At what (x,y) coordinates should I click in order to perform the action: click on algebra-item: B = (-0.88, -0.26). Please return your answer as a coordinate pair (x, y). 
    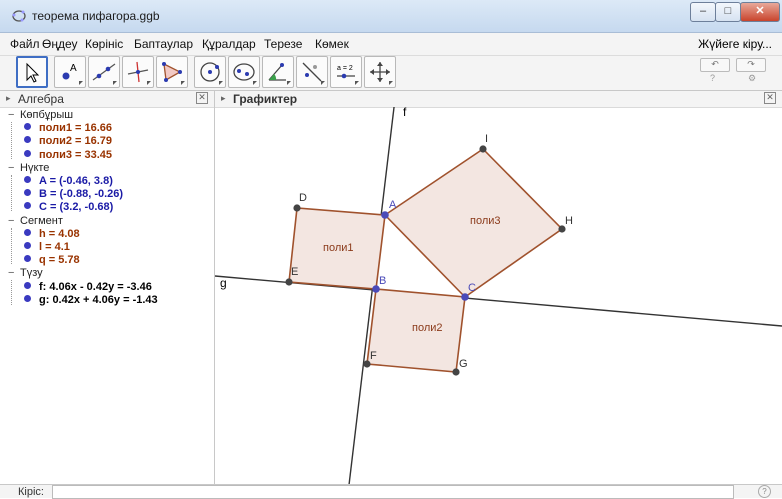
    Looking at the image, I should click on (73, 194).